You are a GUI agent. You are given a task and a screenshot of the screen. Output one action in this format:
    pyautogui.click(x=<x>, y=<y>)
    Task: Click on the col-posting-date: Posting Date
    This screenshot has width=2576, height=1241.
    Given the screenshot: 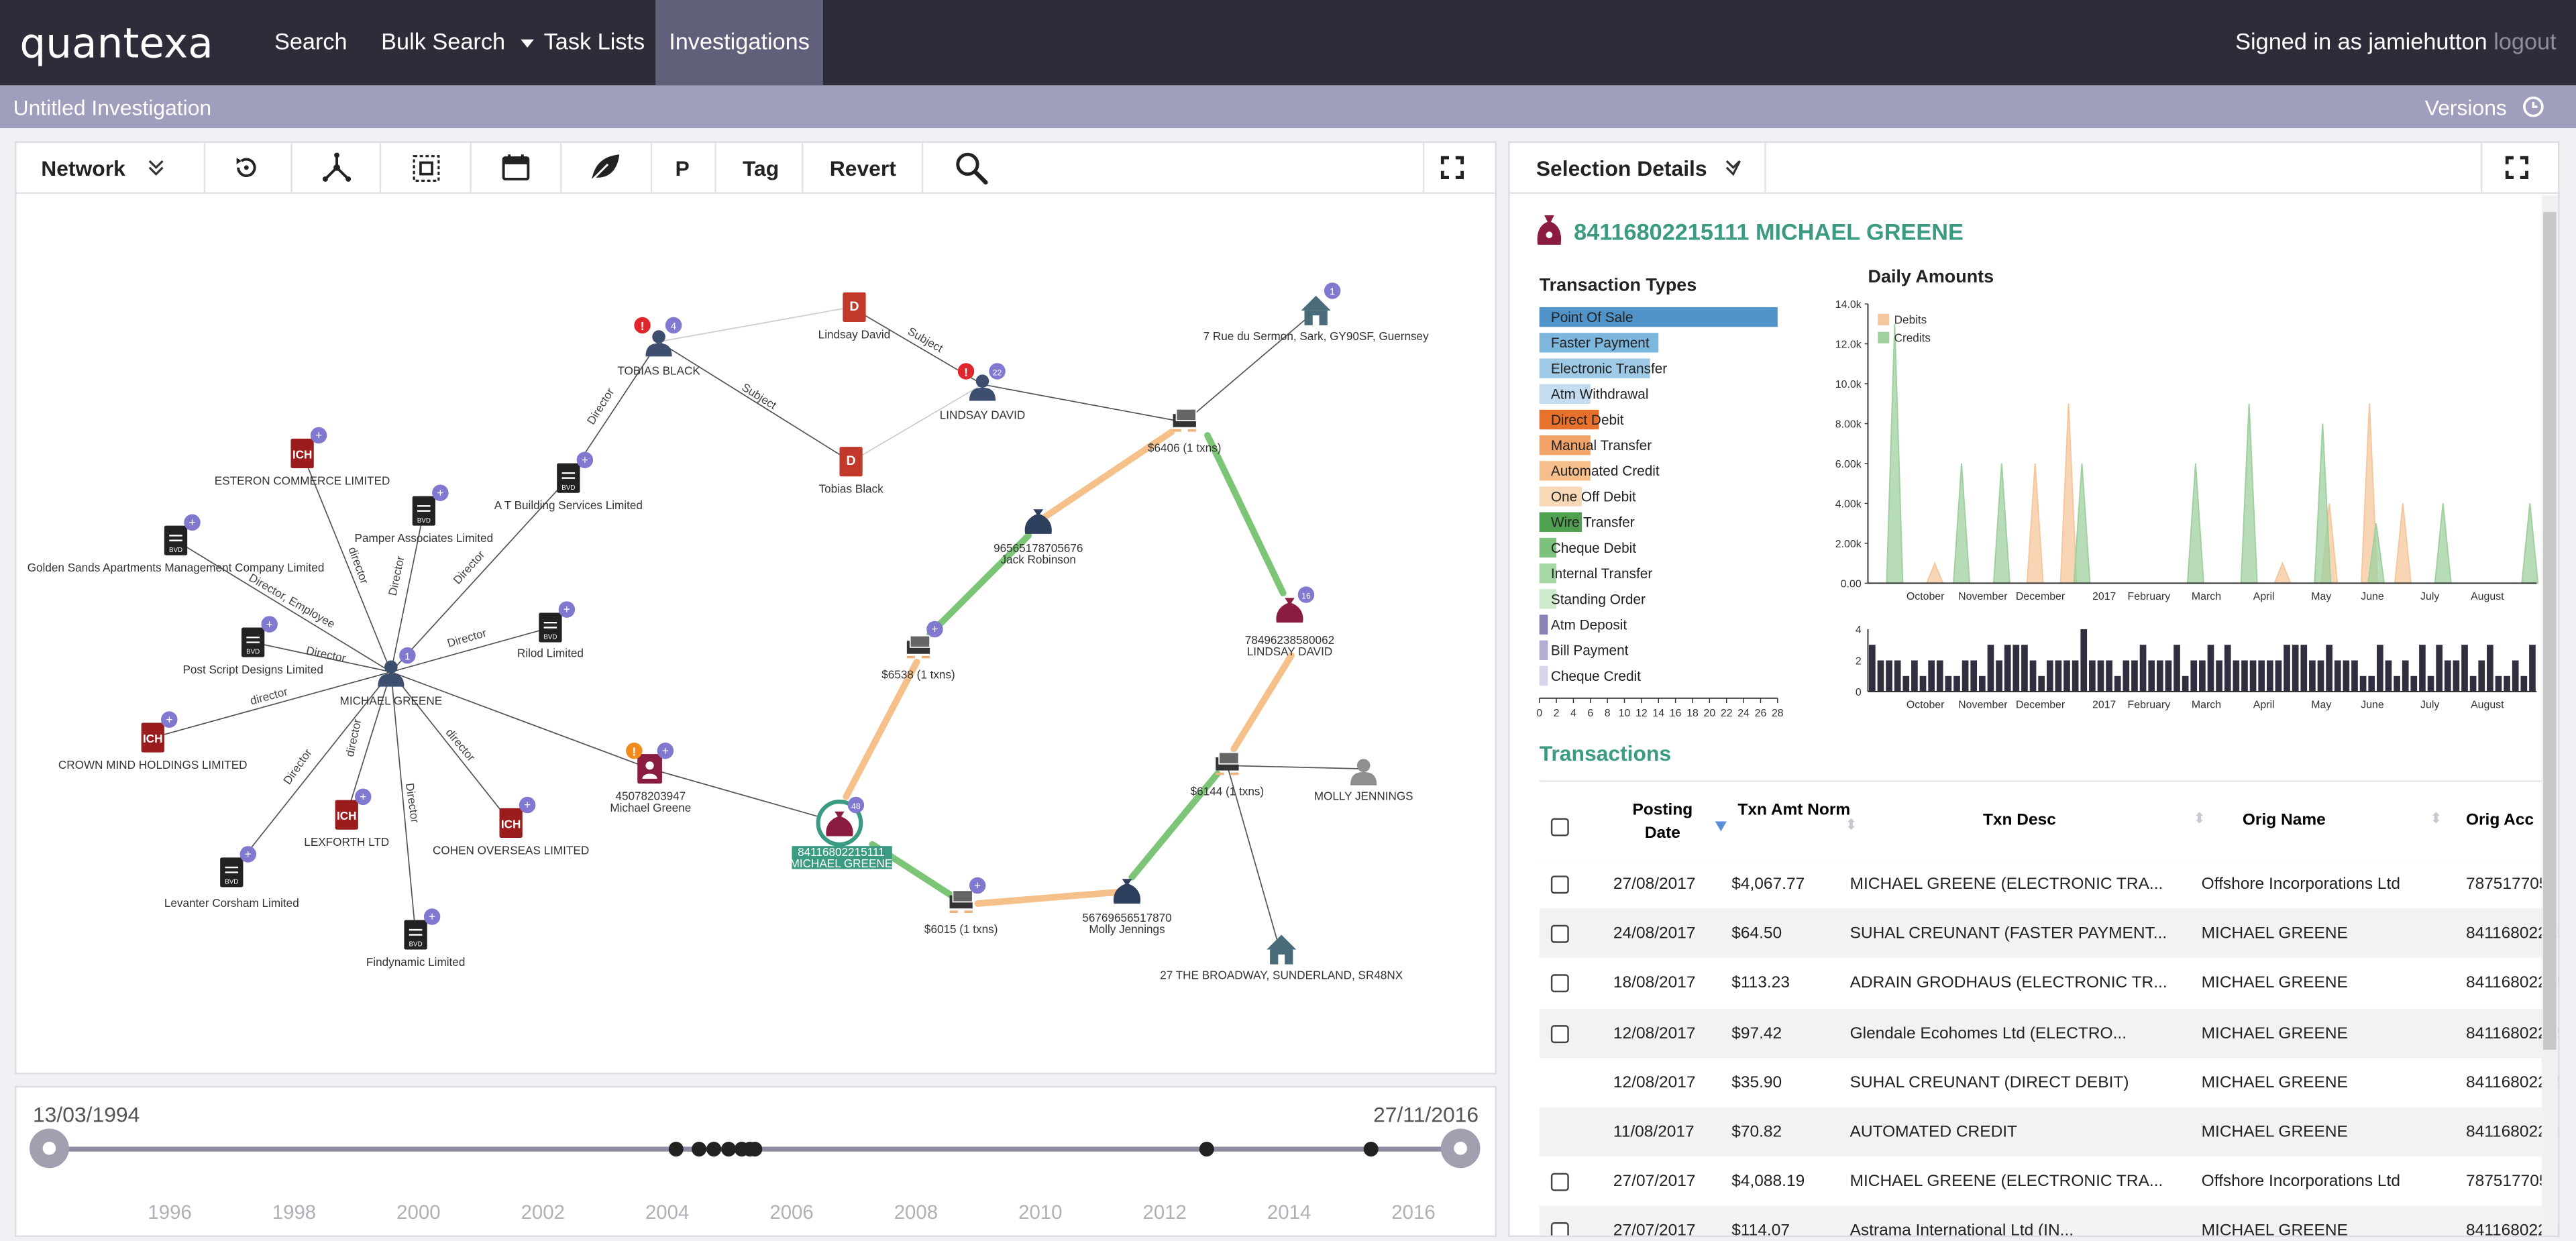 What is the action you would take?
    pyautogui.click(x=1662, y=823)
    